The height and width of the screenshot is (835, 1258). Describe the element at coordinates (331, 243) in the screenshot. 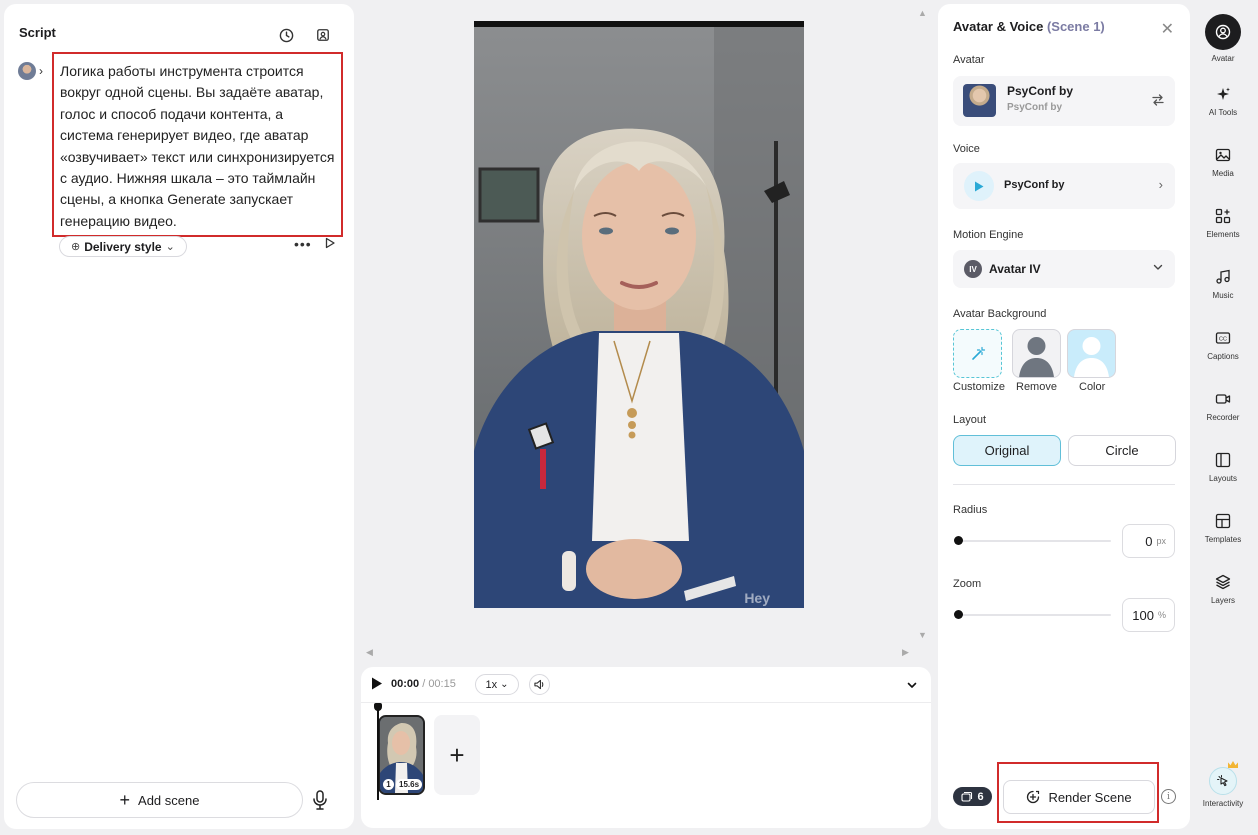

I see `play-scene-icon` at that location.